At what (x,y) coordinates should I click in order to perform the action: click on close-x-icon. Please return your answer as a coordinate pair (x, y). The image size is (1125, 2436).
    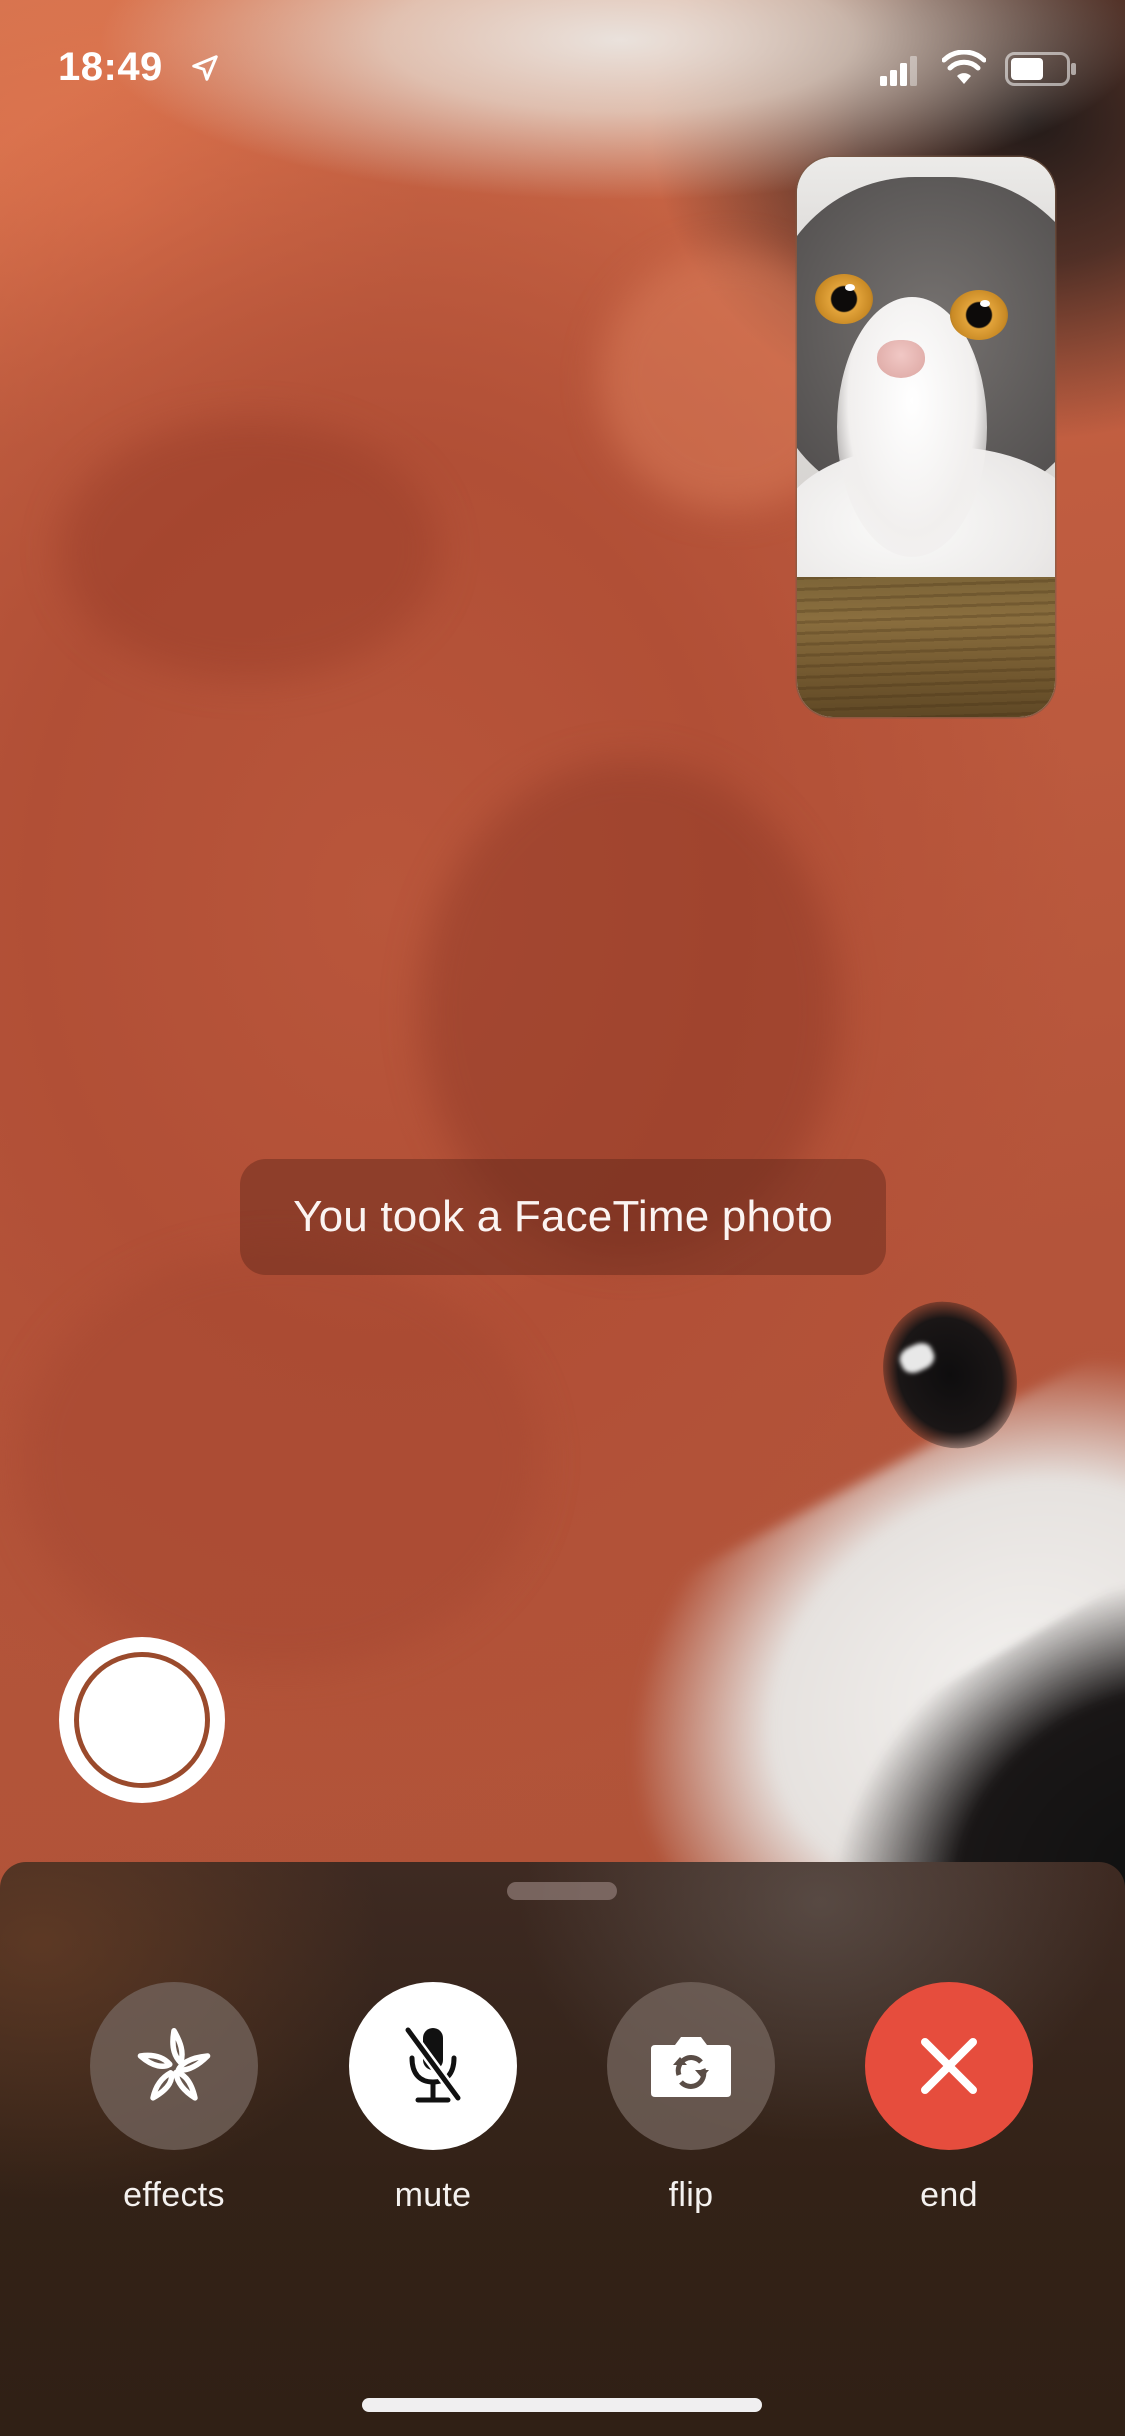
    Looking at the image, I should click on (949, 2066).